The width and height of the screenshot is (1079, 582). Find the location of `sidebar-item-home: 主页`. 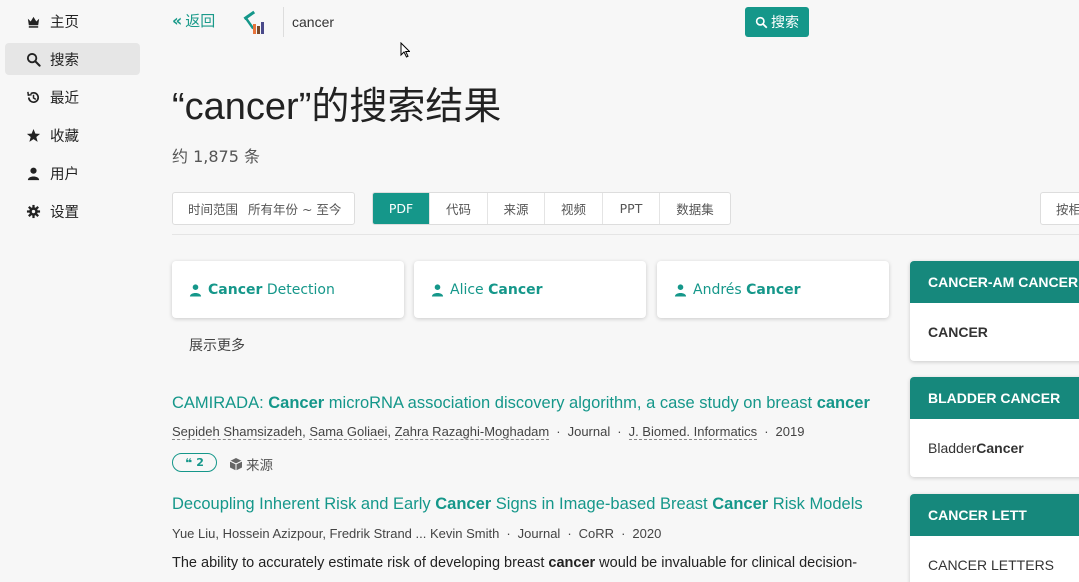

sidebar-item-home: 主页 is located at coordinates (72, 21).